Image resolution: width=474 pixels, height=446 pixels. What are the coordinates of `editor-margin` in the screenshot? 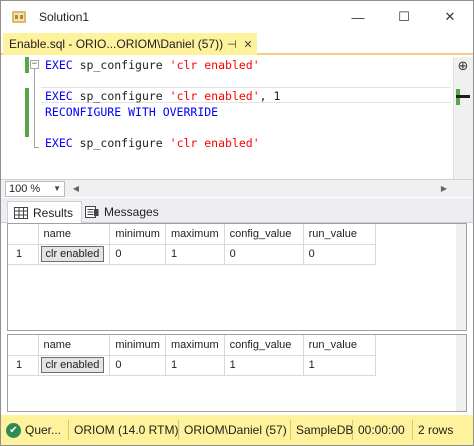 It's located at (12, 118).